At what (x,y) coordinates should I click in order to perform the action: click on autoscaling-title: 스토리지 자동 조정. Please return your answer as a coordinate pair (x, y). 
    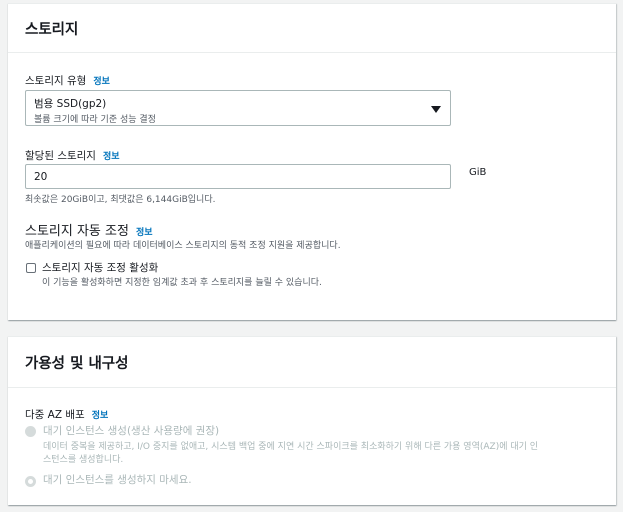
    Looking at the image, I should click on (77, 231).